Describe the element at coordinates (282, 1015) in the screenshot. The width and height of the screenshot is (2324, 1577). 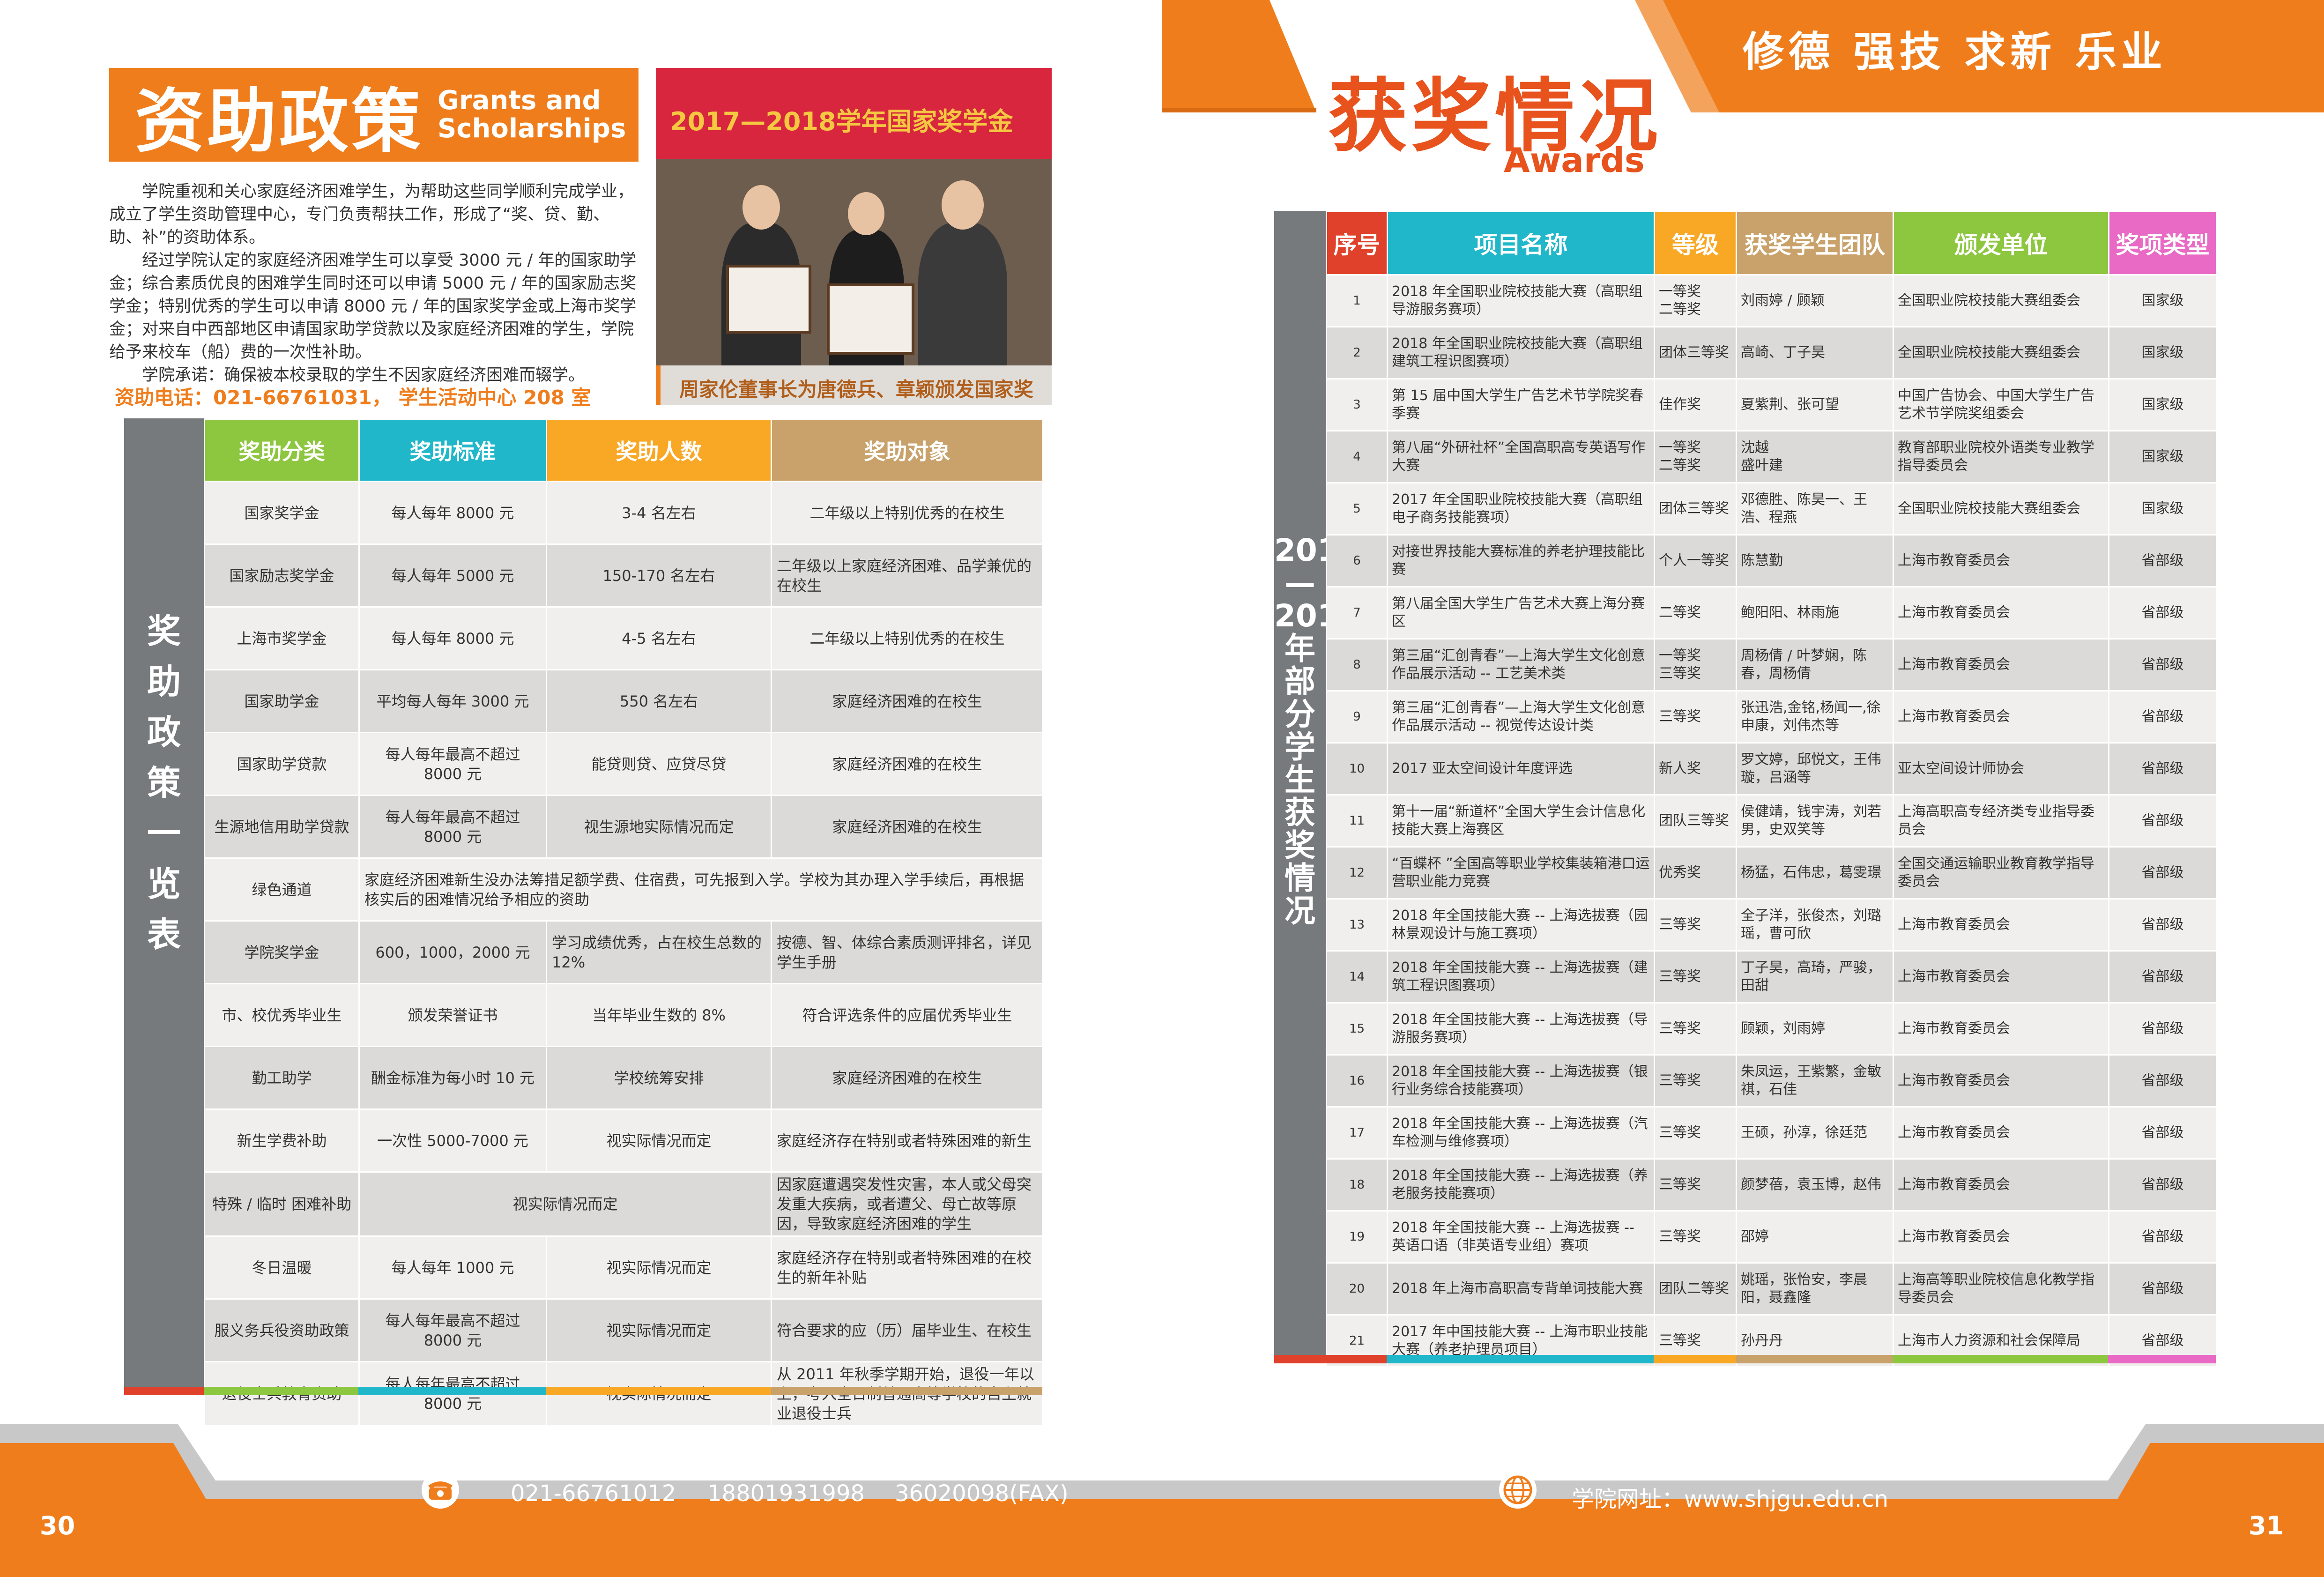
I see `grant-category: 市、校优秀毕业生` at that location.